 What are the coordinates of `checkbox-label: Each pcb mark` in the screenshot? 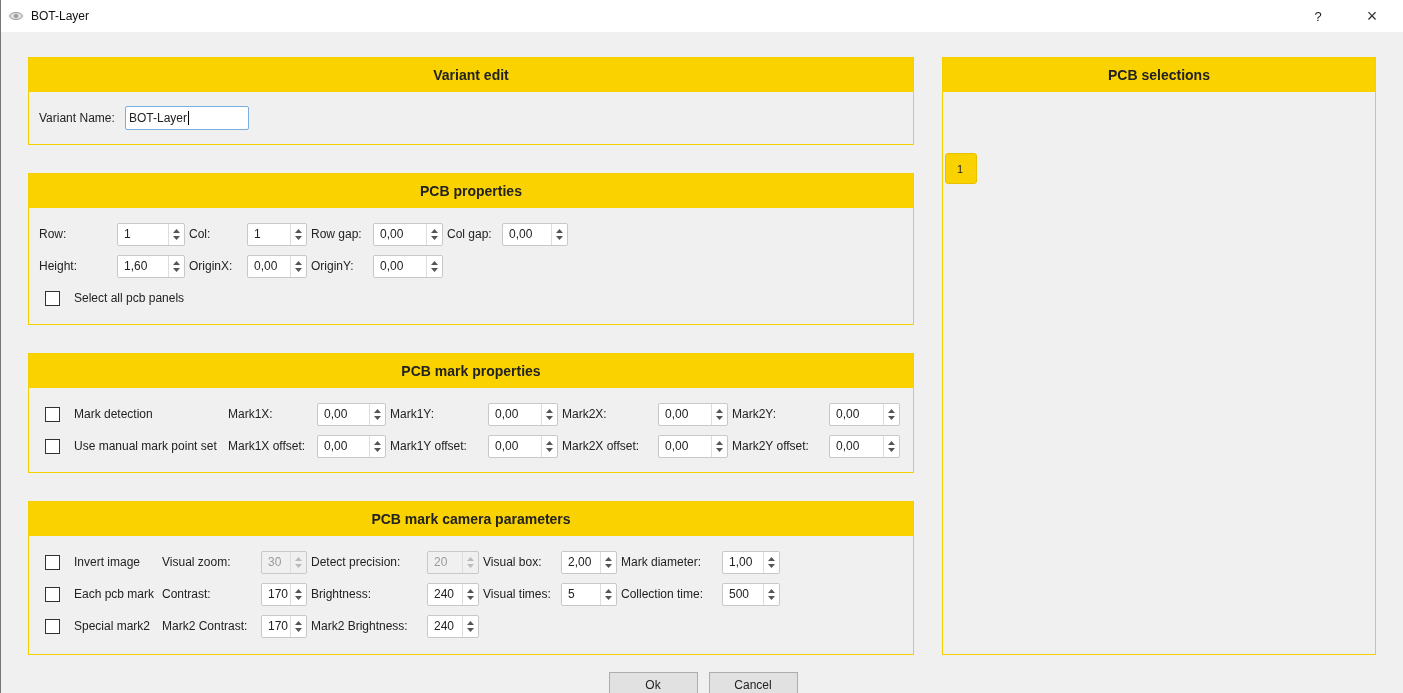 It's located at (114, 594).